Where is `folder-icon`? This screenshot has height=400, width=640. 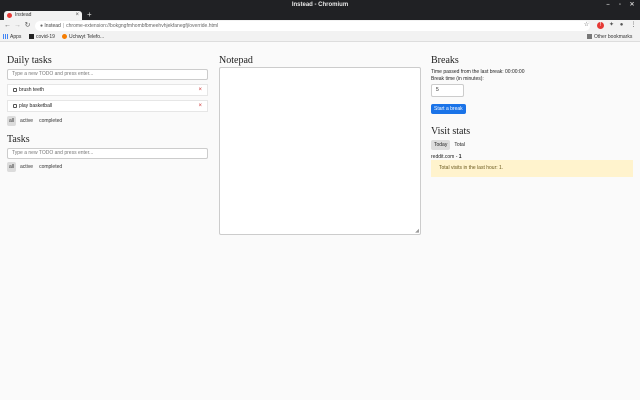 folder-icon is located at coordinates (589, 37).